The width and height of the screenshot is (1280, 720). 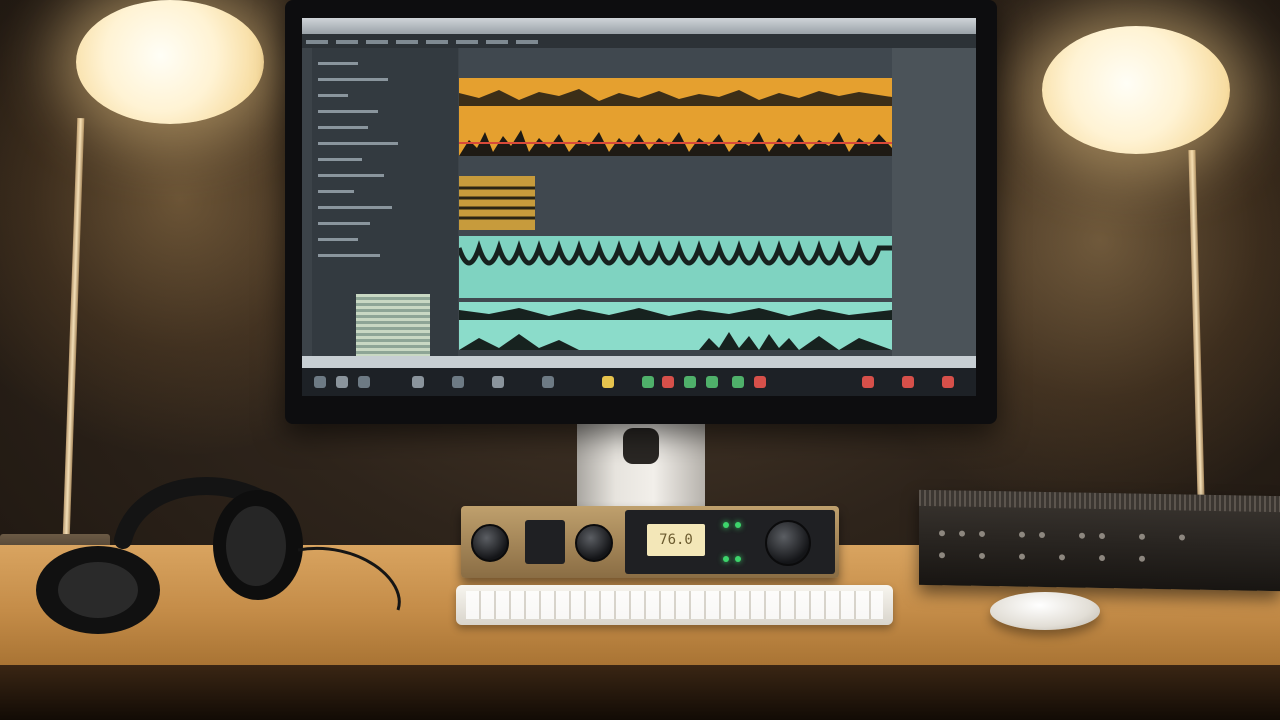 What do you see at coordinates (934, 202) in the screenshot?
I see `inspector-panel` at bounding box center [934, 202].